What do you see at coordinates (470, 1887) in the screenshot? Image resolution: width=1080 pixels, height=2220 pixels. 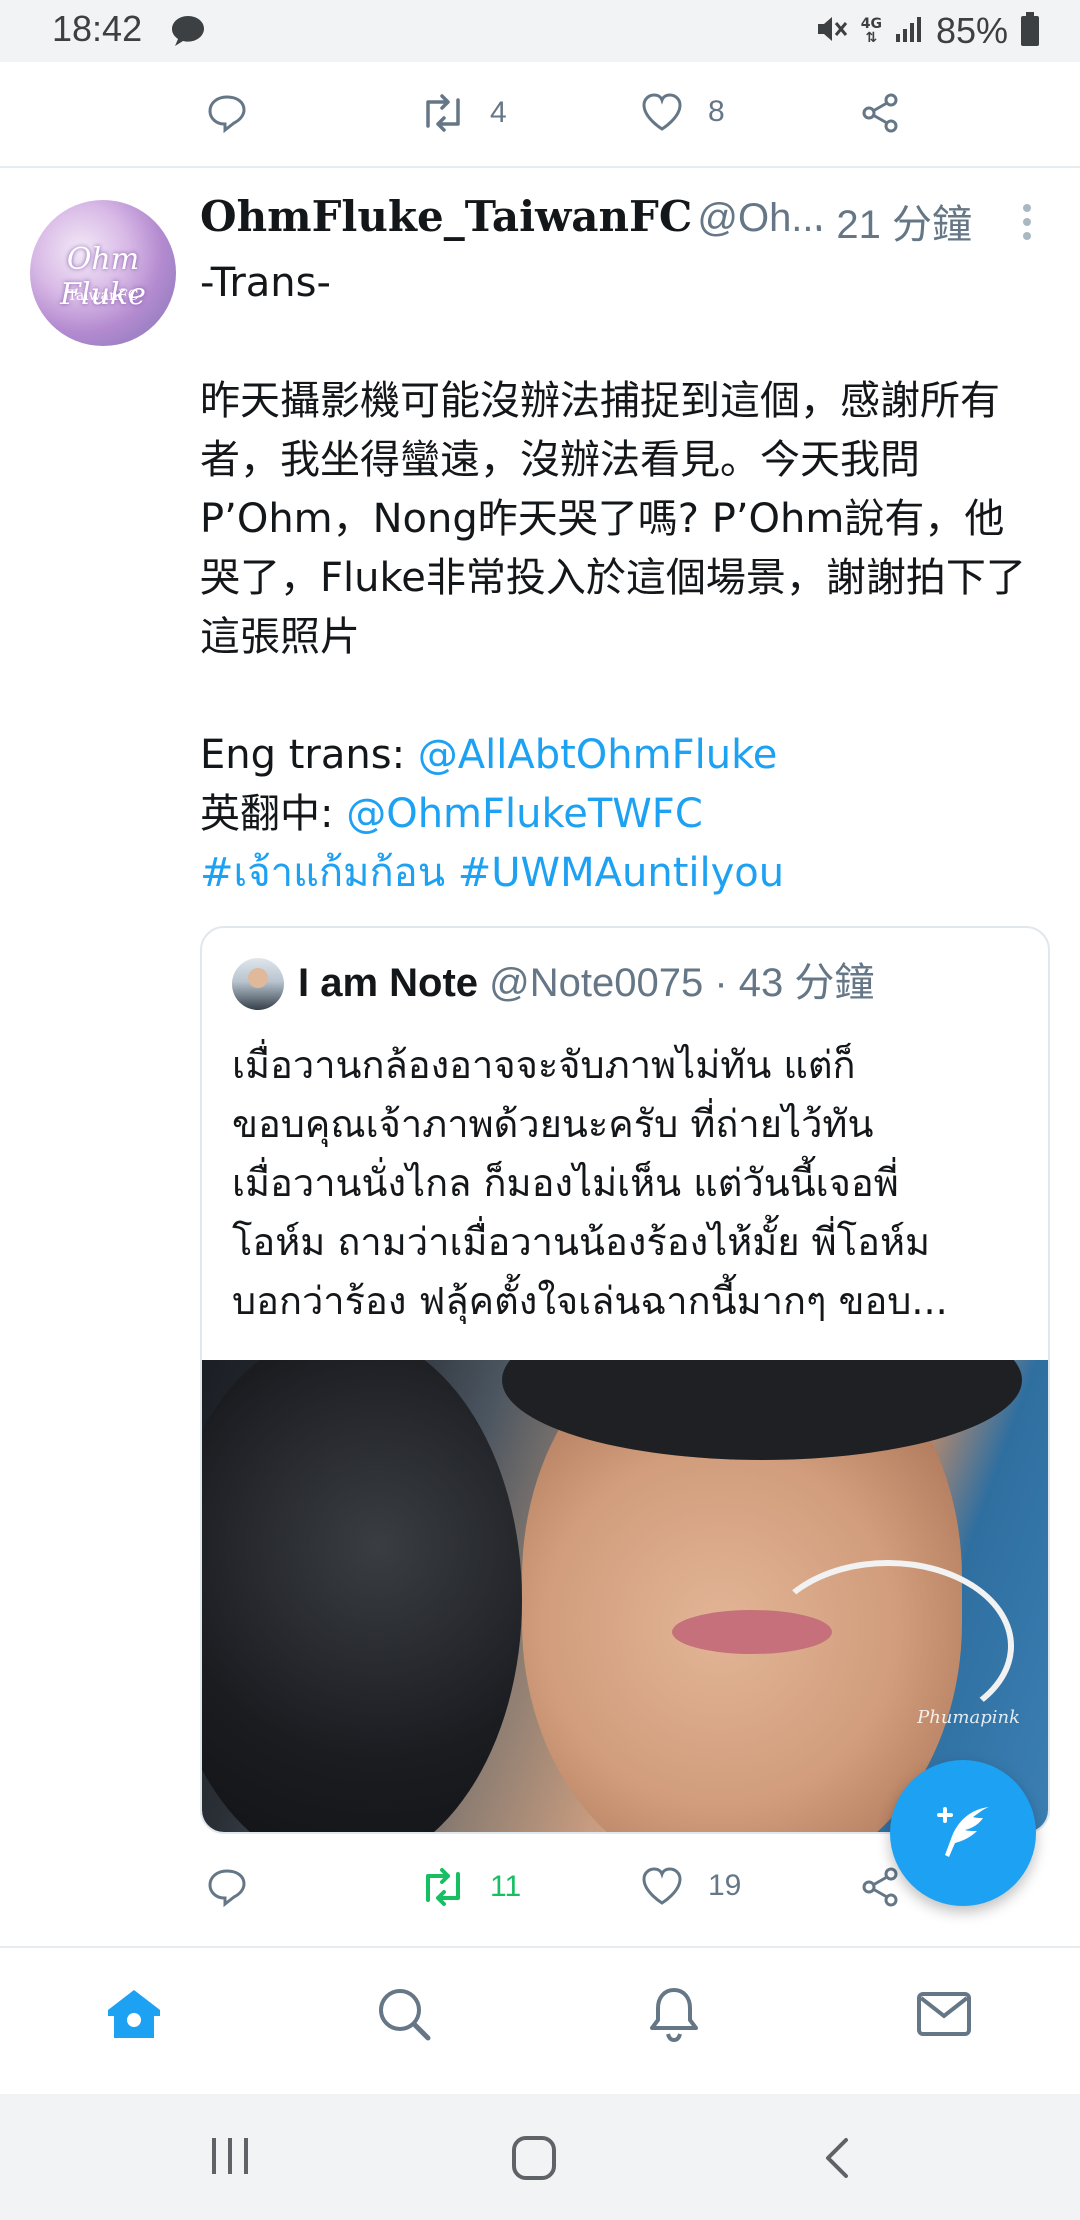 I see `retweet-button: 11` at bounding box center [470, 1887].